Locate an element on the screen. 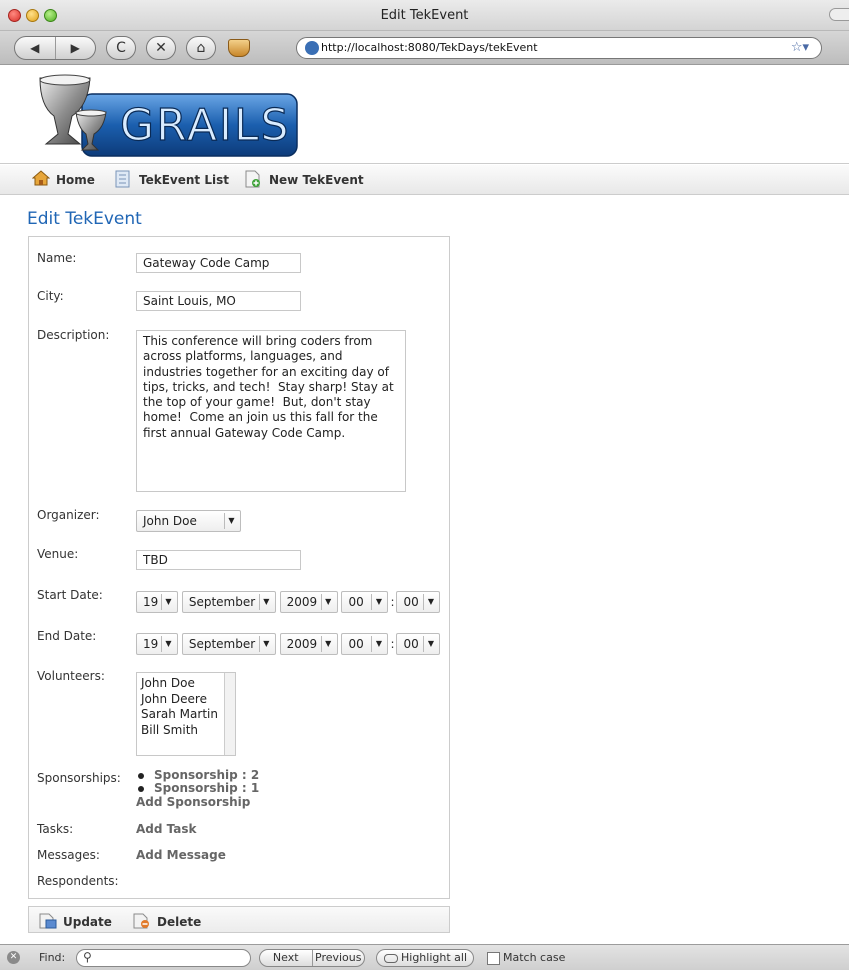 This screenshot has width=849, height=970. grails-logo: GRAILS is located at coordinates (168, 115).